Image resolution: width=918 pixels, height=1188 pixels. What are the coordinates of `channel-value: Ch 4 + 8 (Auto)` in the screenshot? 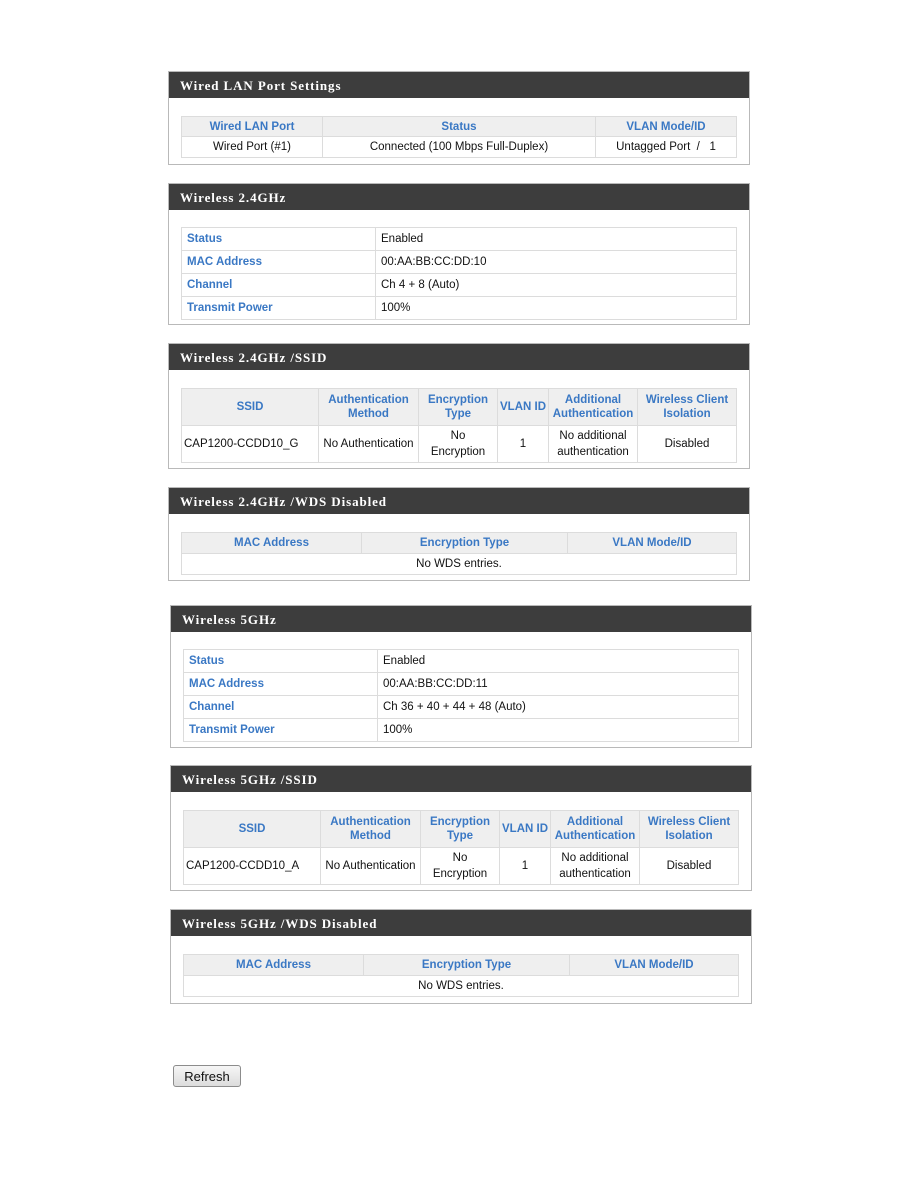 It's located at (556, 285).